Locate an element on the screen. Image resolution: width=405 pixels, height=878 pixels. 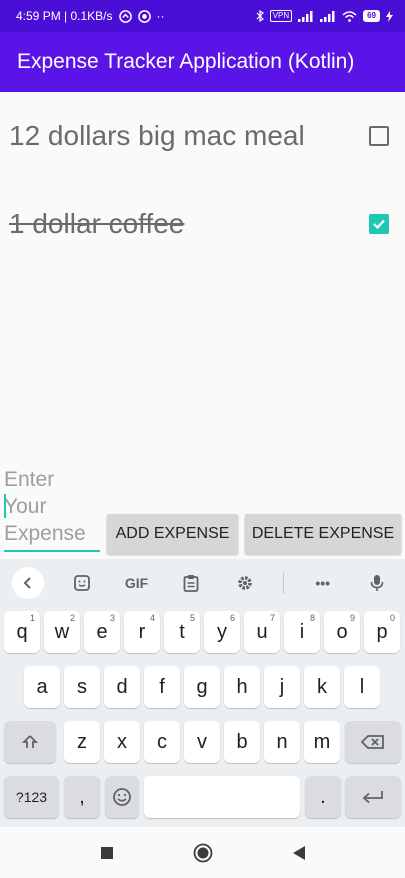
triangle-back-icon is located at coordinates (298, 852).